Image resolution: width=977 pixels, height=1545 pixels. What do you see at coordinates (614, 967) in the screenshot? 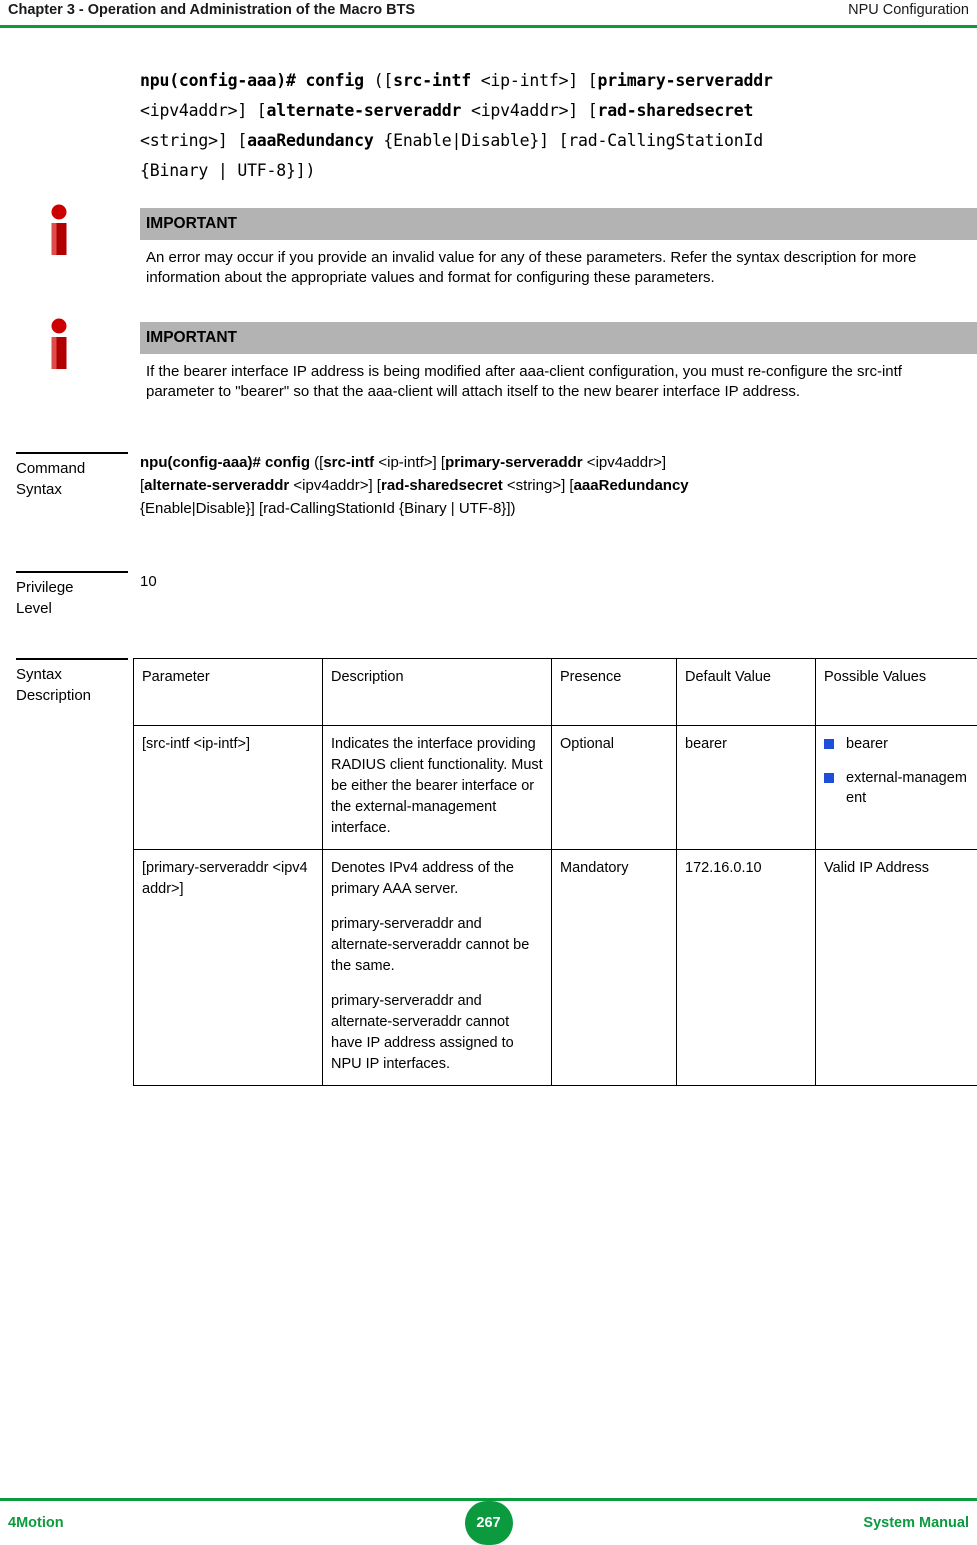
I see `cell-presence: Mandatory` at bounding box center [614, 967].